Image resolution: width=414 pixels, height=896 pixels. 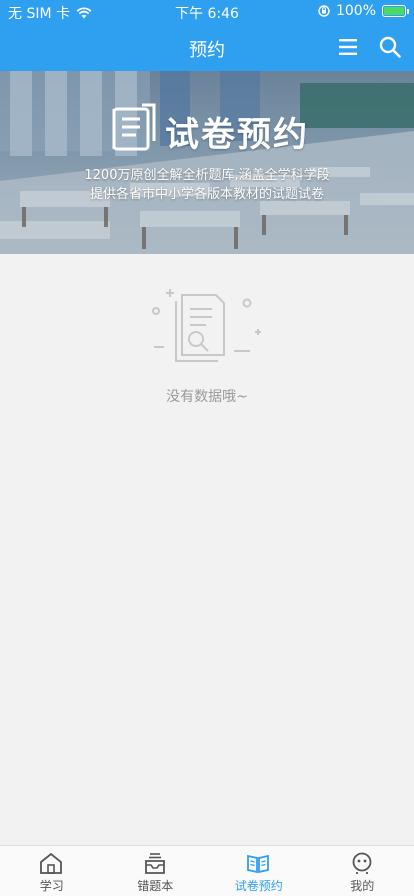 I want to click on tab-bar: 学习 错题本 试卷预约 我的, so click(x=207, y=870).